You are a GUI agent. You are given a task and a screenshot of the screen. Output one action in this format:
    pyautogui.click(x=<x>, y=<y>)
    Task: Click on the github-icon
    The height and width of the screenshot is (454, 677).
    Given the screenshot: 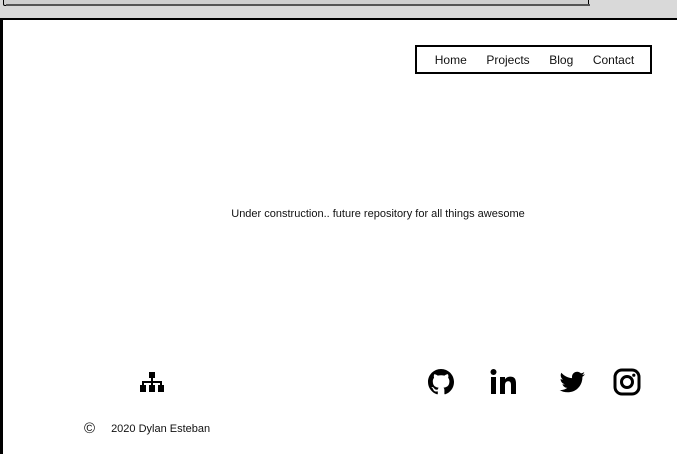 What is the action you would take?
    pyautogui.click(x=441, y=382)
    